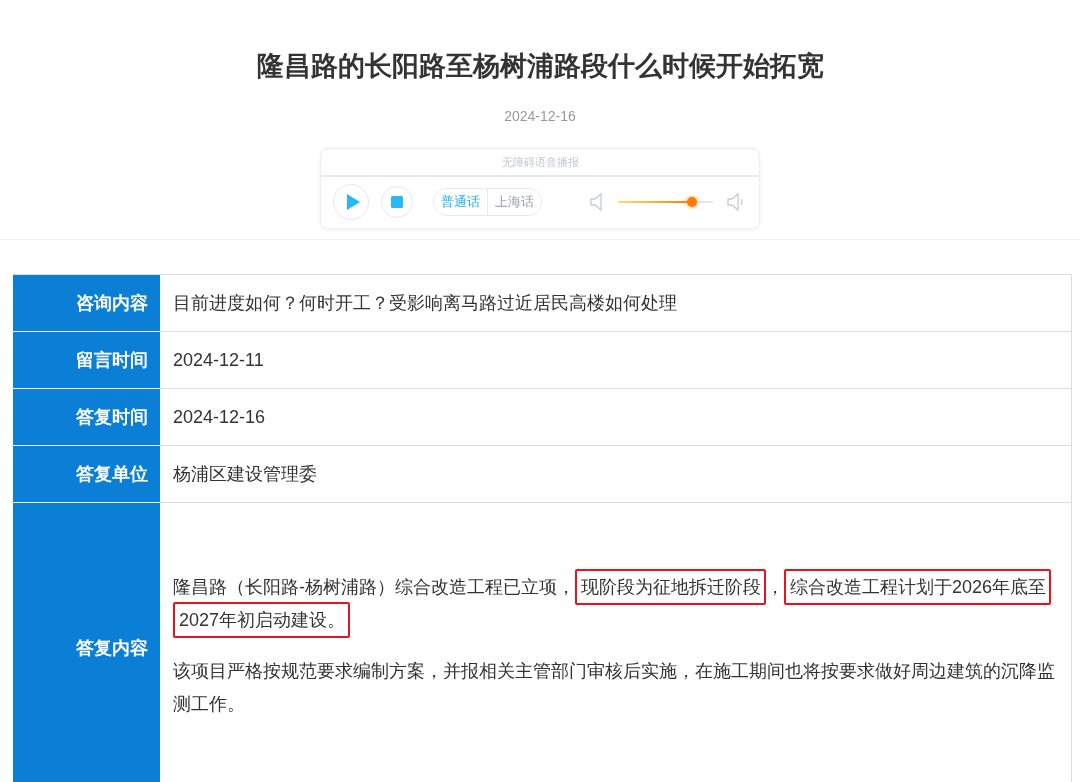 This screenshot has width=1080, height=782. What do you see at coordinates (615, 360) in the screenshot?
I see `field-value: 2024-12-11` at bounding box center [615, 360].